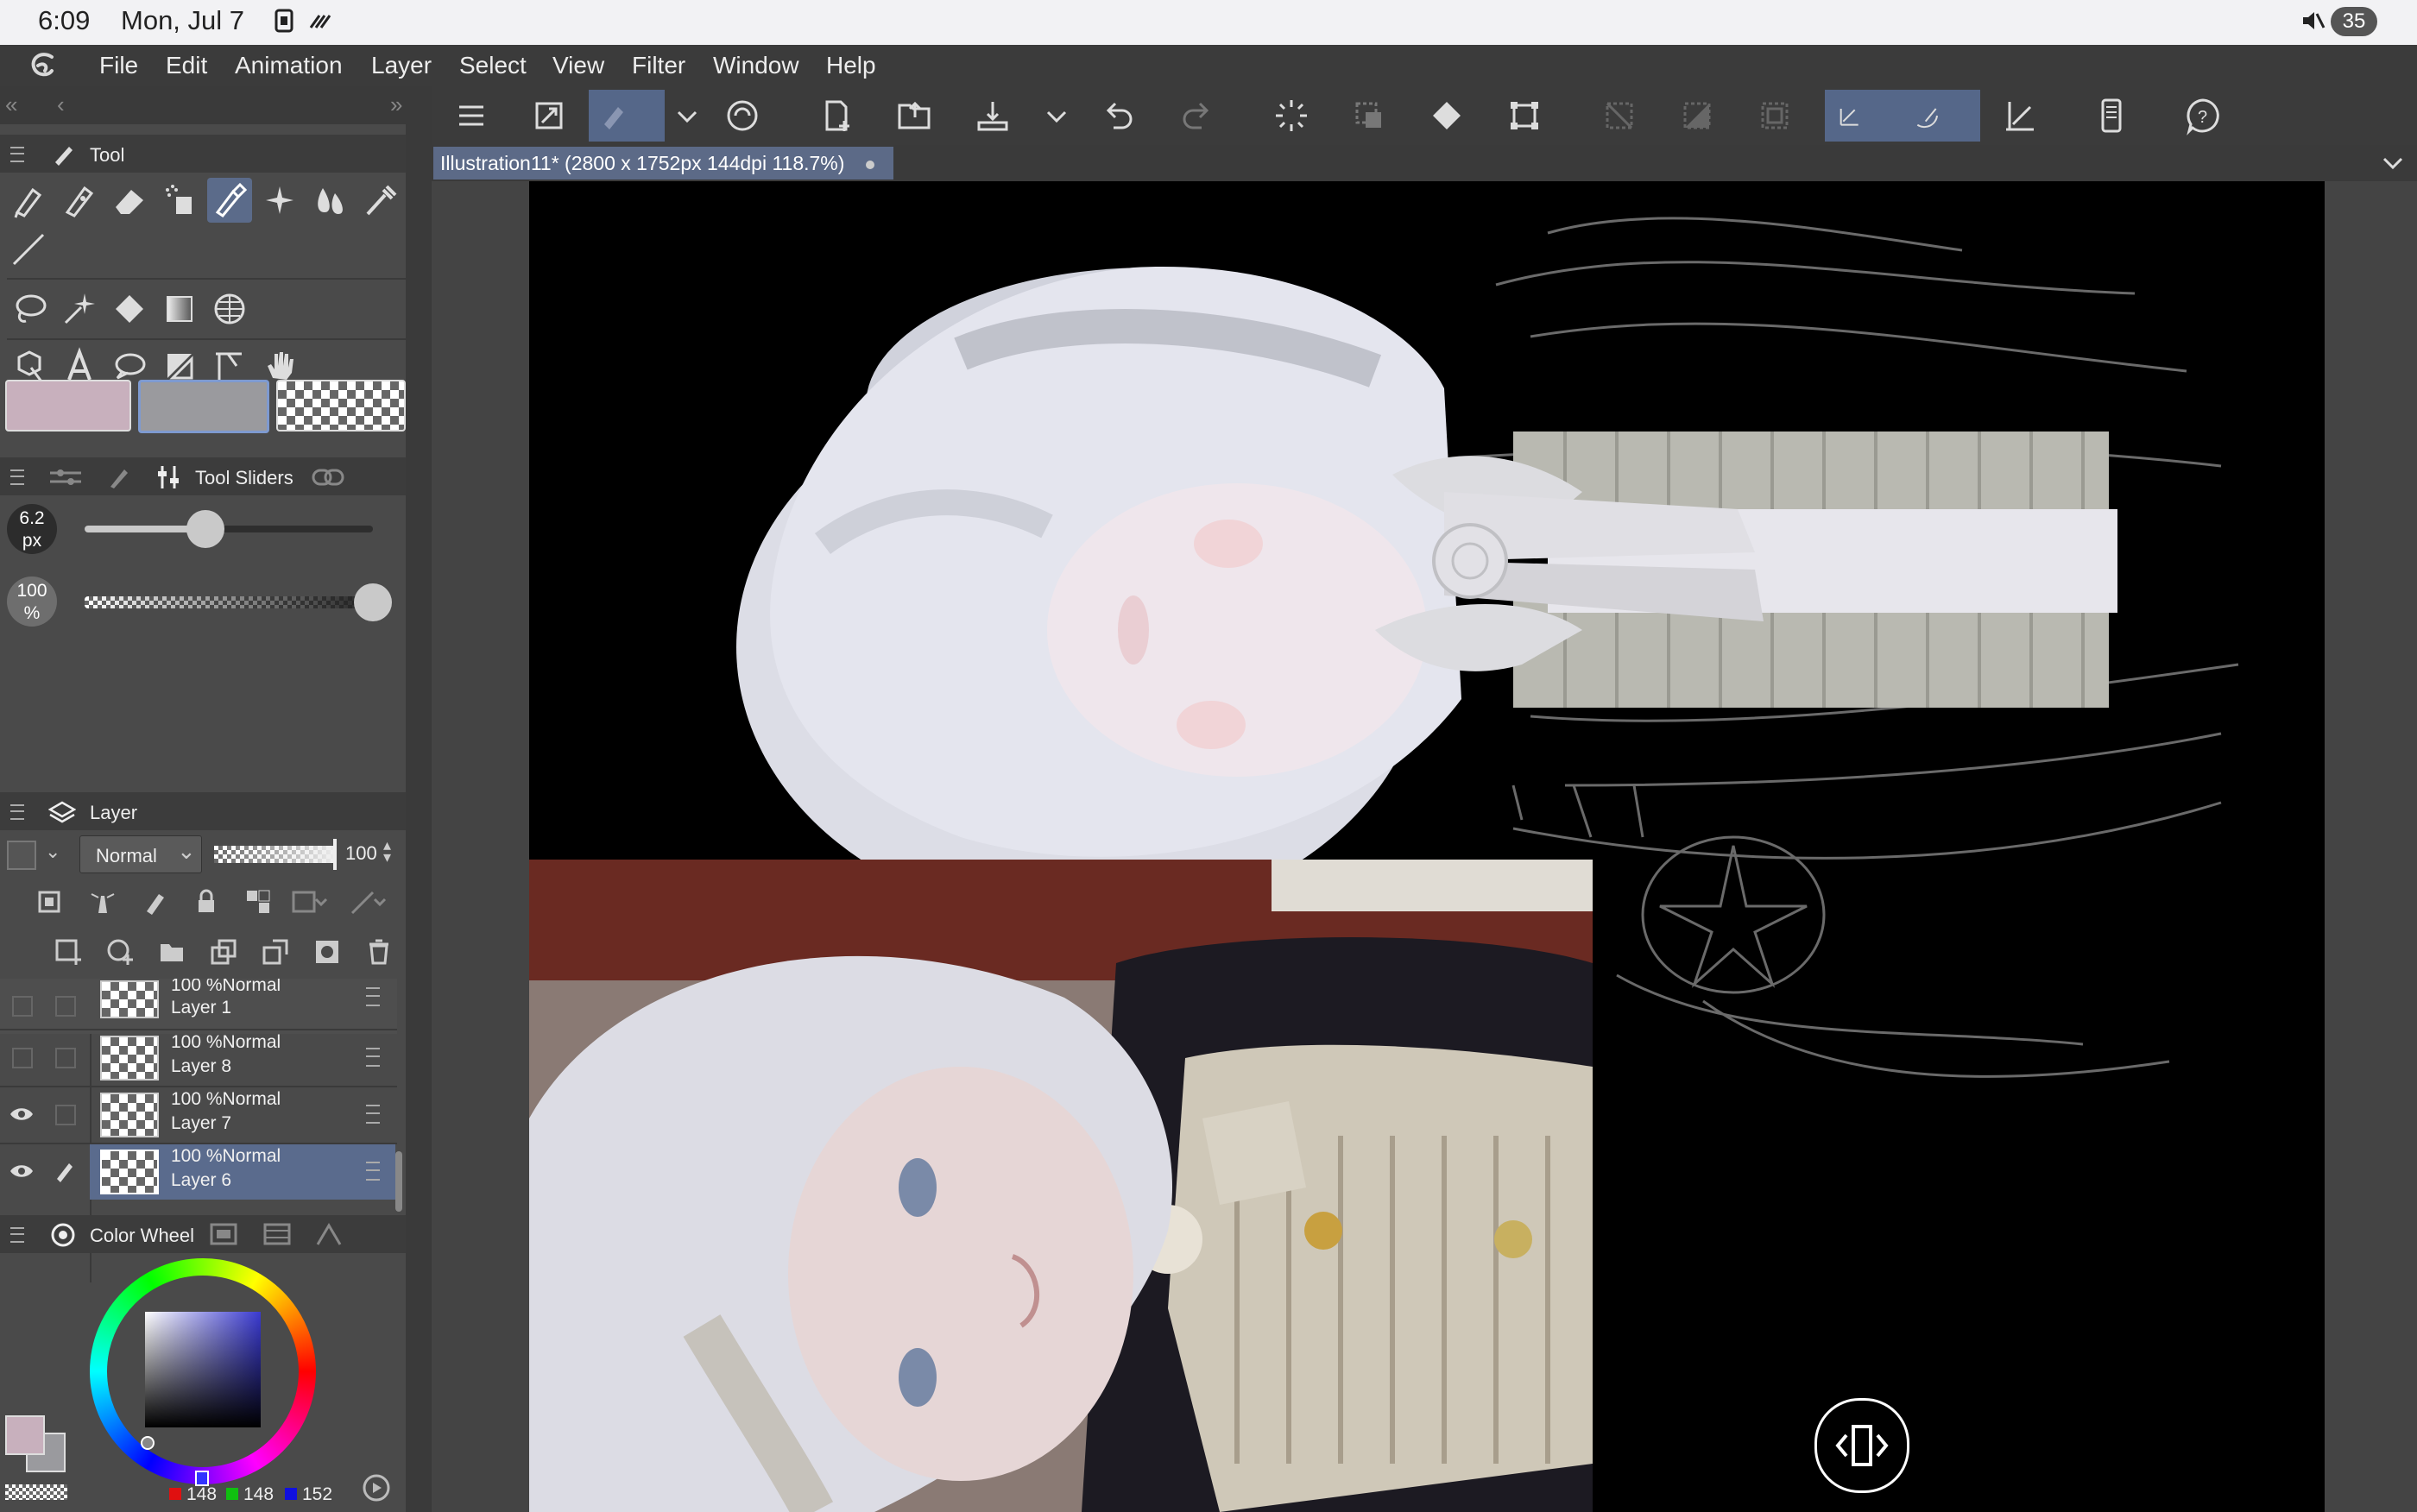 The height and width of the screenshot is (1512, 2417). Describe the element at coordinates (1775, 116) in the screenshot. I see `selection-border-icon` at that location.